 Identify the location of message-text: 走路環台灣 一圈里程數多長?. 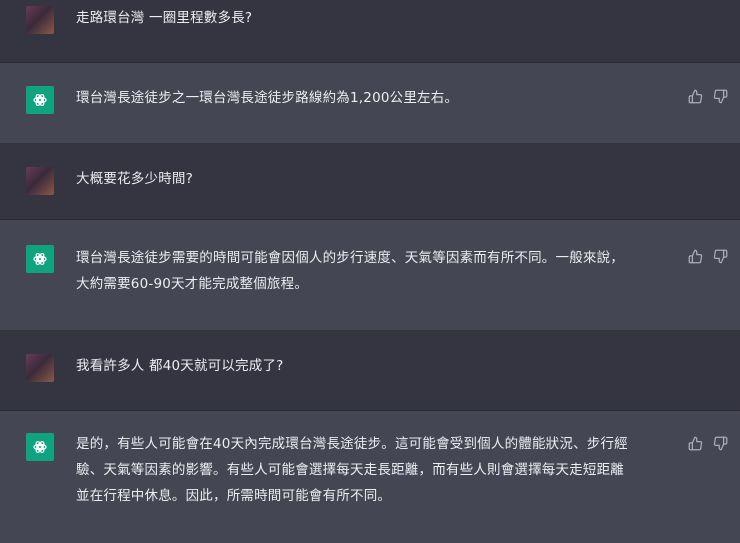
(164, 18).